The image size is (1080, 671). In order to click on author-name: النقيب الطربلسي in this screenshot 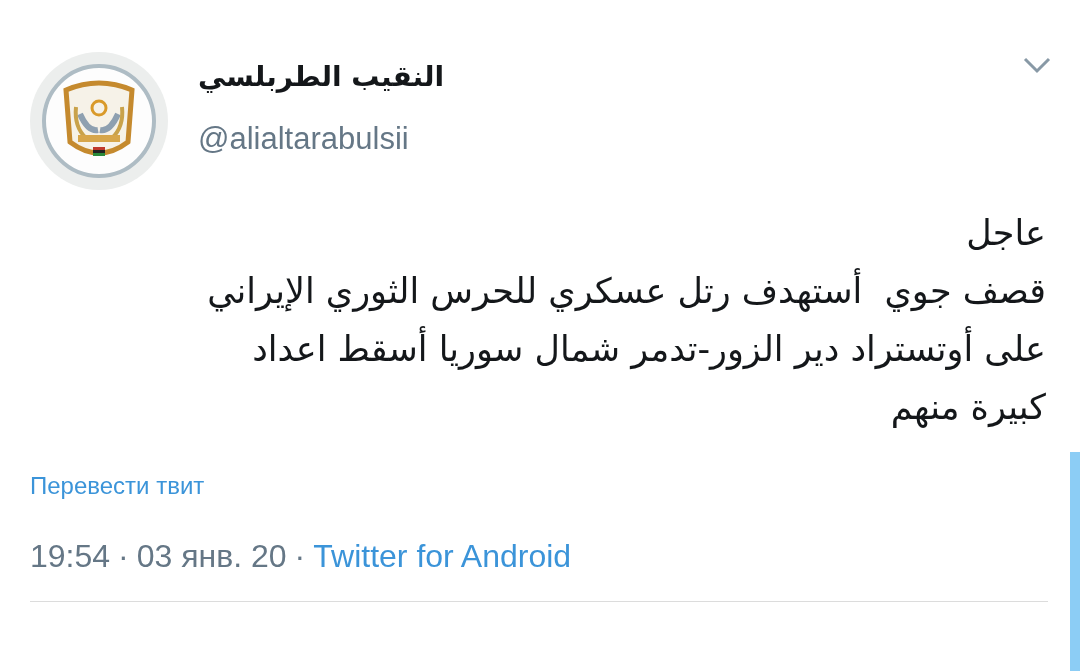, I will do `click(321, 77)`.